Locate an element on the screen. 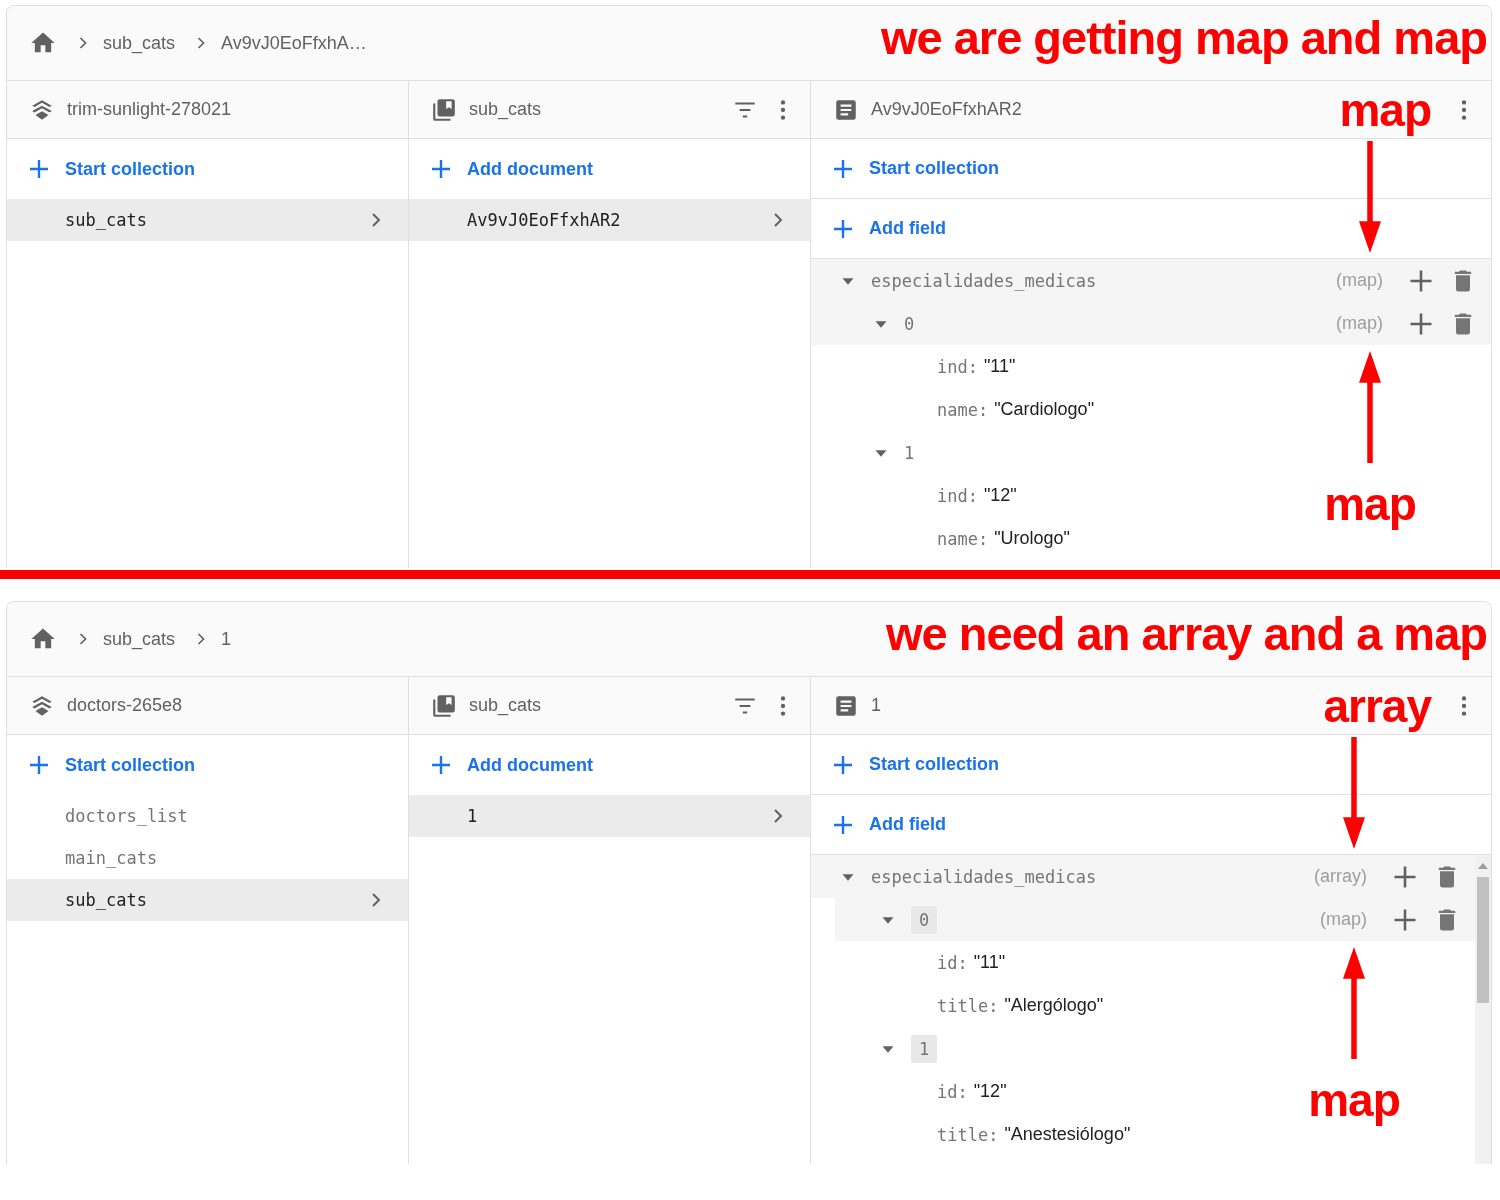 The image size is (1500, 1200). field-type: (array) is located at coordinates (1340, 876).